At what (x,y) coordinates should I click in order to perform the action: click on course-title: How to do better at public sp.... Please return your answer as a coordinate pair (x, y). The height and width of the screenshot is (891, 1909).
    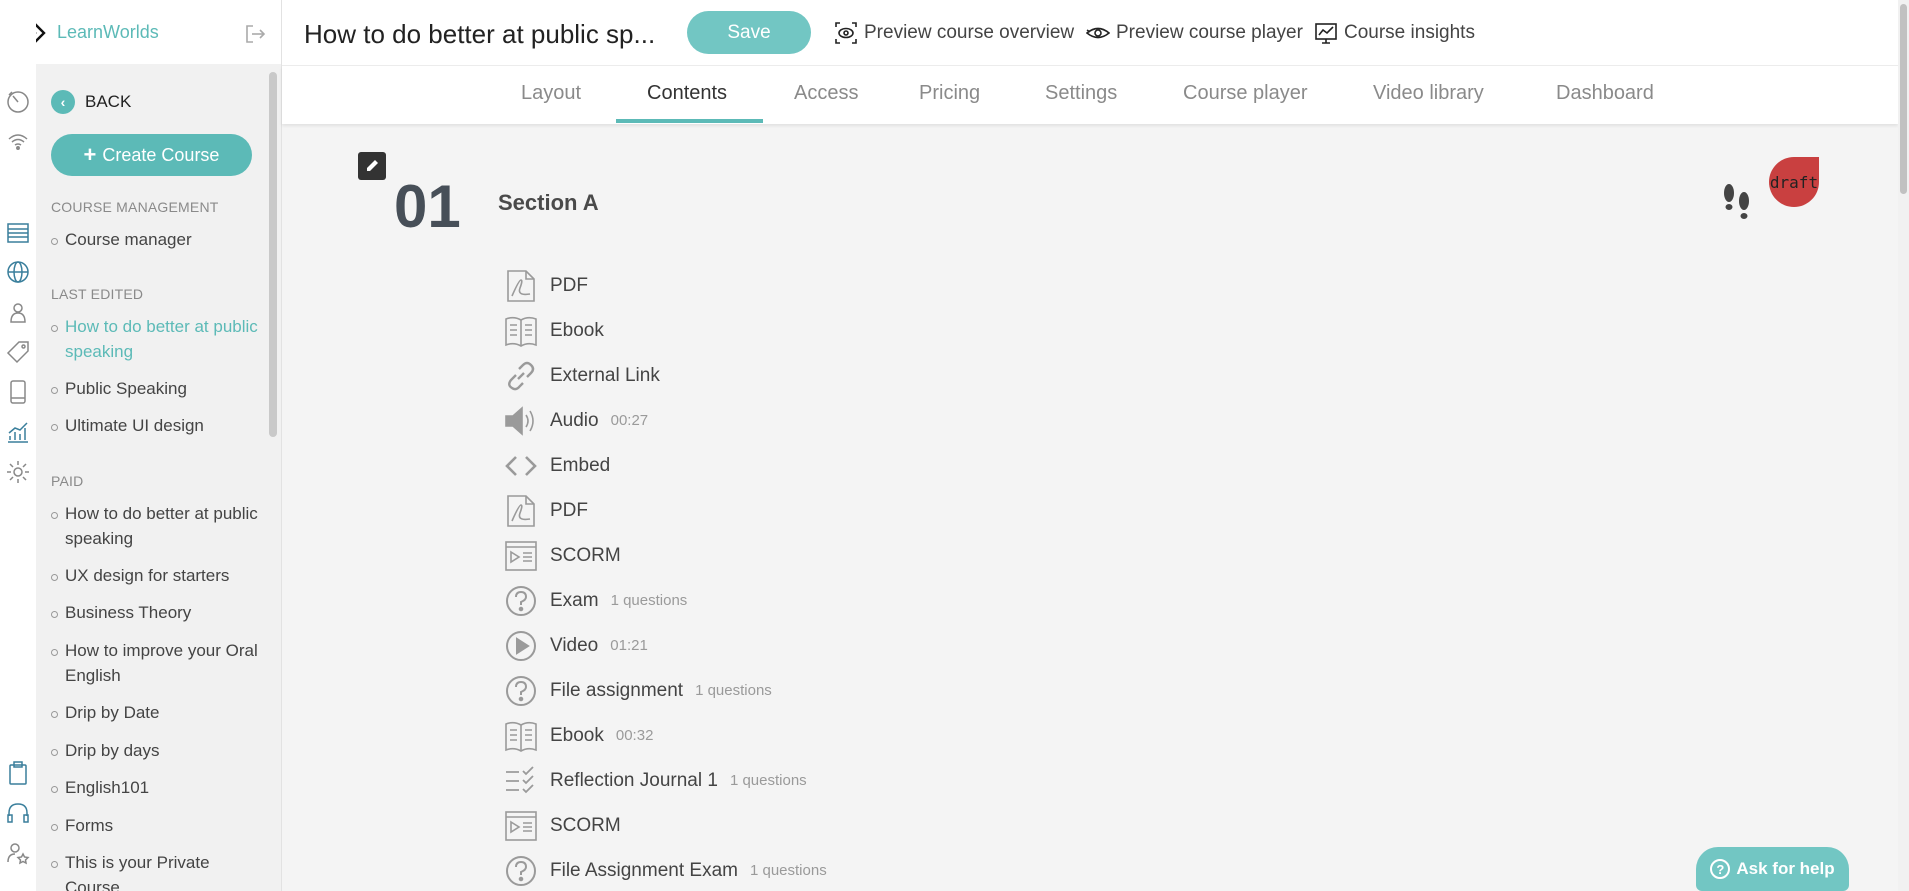
    Looking at the image, I should click on (480, 34).